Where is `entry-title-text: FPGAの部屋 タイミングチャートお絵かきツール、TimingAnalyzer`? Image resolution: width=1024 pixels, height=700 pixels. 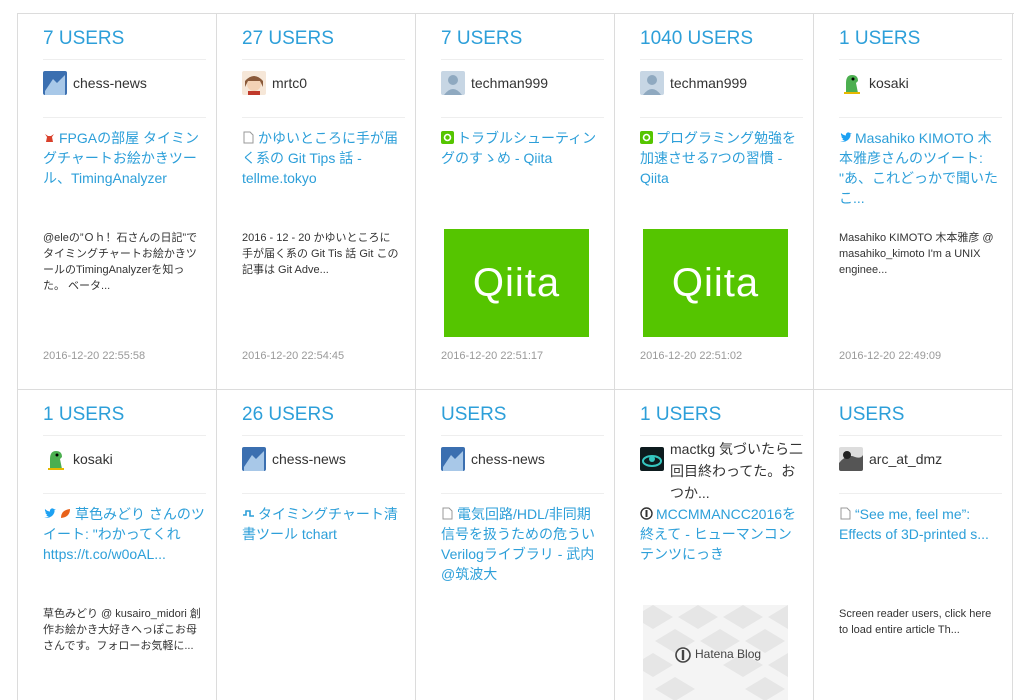 entry-title-text: FPGAの部屋 タイミングチャートお絵かきツール、TimingAnalyzer is located at coordinates (121, 158).